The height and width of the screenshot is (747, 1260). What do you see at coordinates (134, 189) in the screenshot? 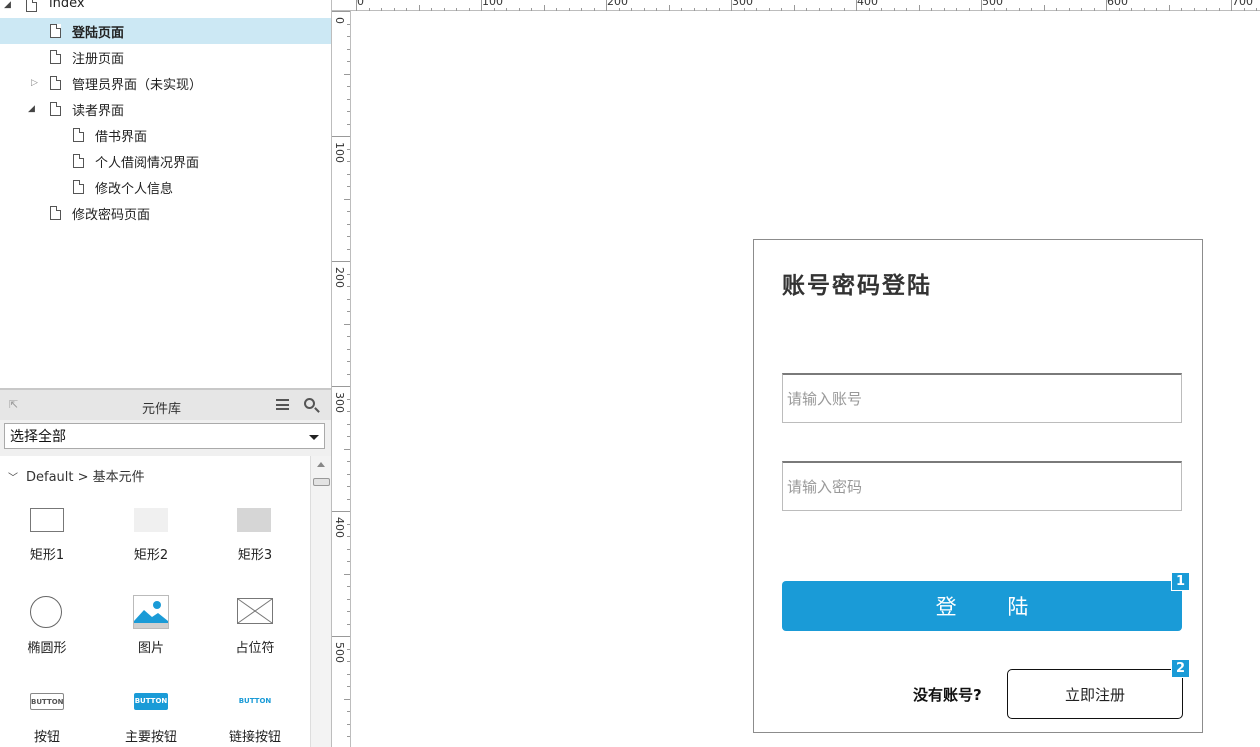
I see `tree-item-label: 修改个人信息` at bounding box center [134, 189].